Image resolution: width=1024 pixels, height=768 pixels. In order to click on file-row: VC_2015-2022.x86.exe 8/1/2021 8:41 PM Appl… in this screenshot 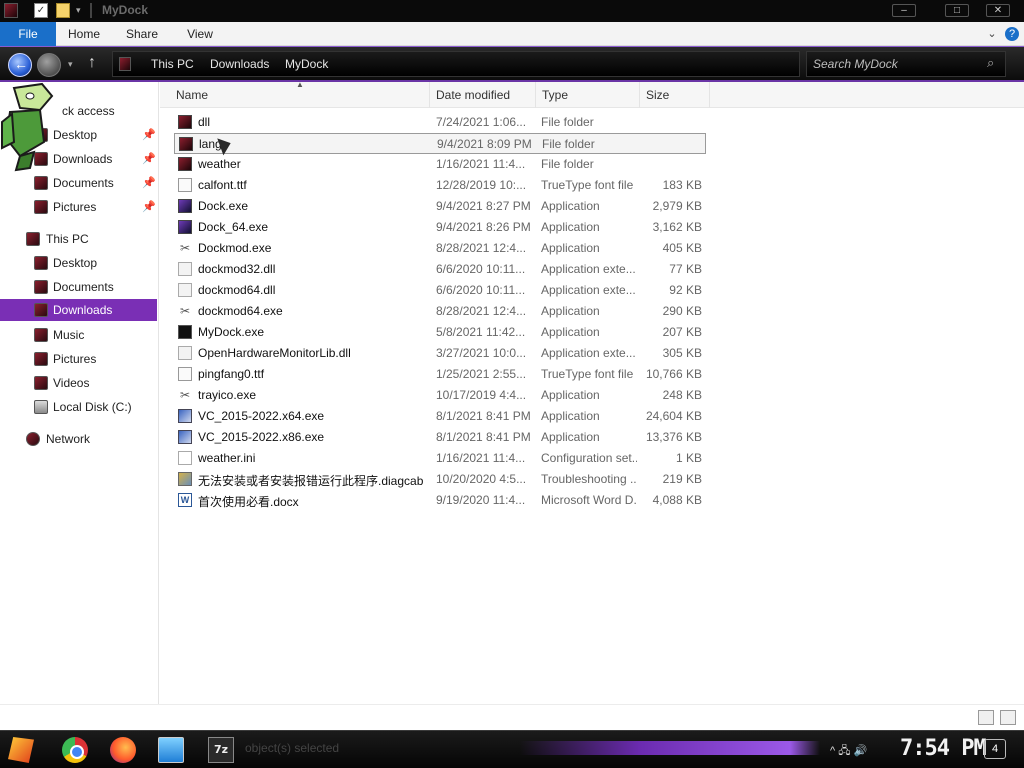, I will do `click(440, 437)`.